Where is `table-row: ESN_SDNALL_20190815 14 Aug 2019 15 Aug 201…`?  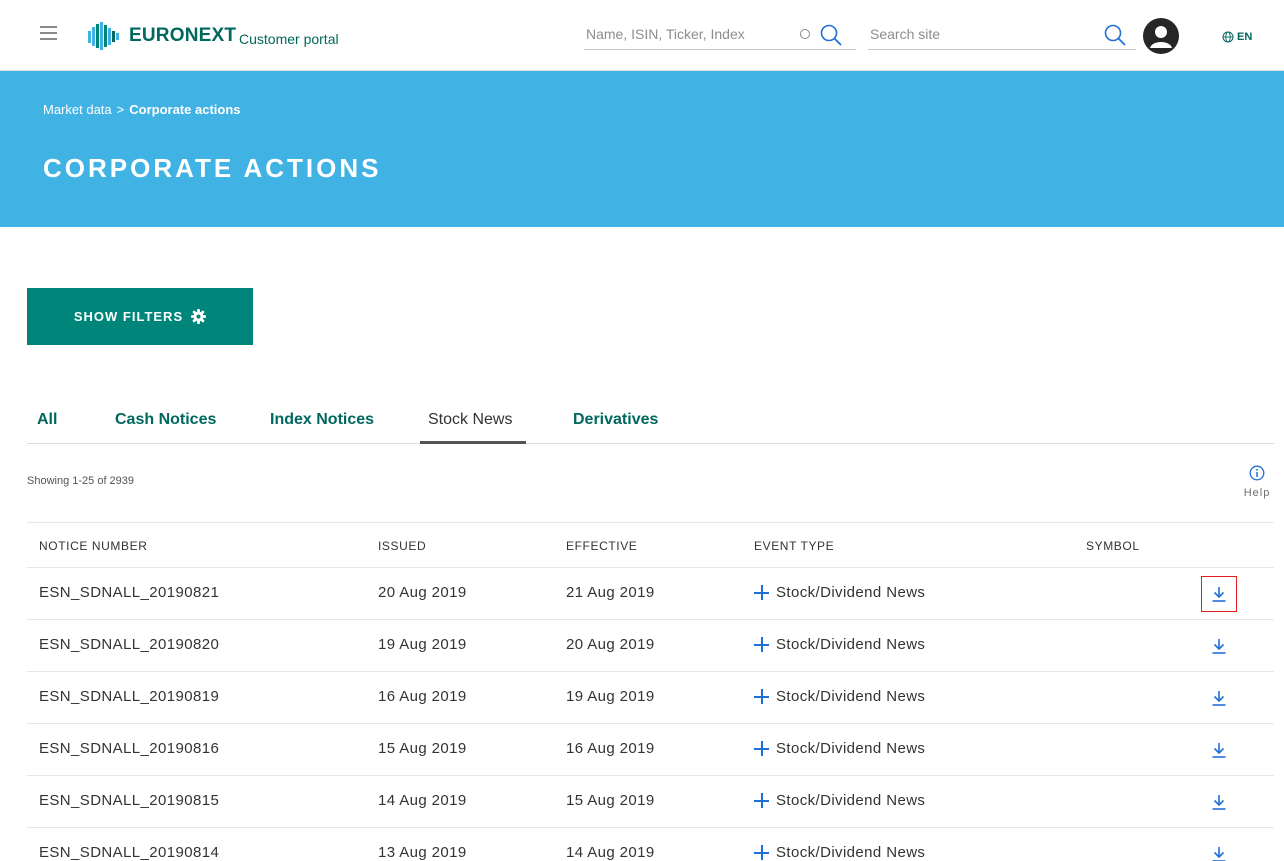 table-row: ESN_SDNALL_20190815 14 Aug 2019 15 Aug 201… is located at coordinates (650, 802).